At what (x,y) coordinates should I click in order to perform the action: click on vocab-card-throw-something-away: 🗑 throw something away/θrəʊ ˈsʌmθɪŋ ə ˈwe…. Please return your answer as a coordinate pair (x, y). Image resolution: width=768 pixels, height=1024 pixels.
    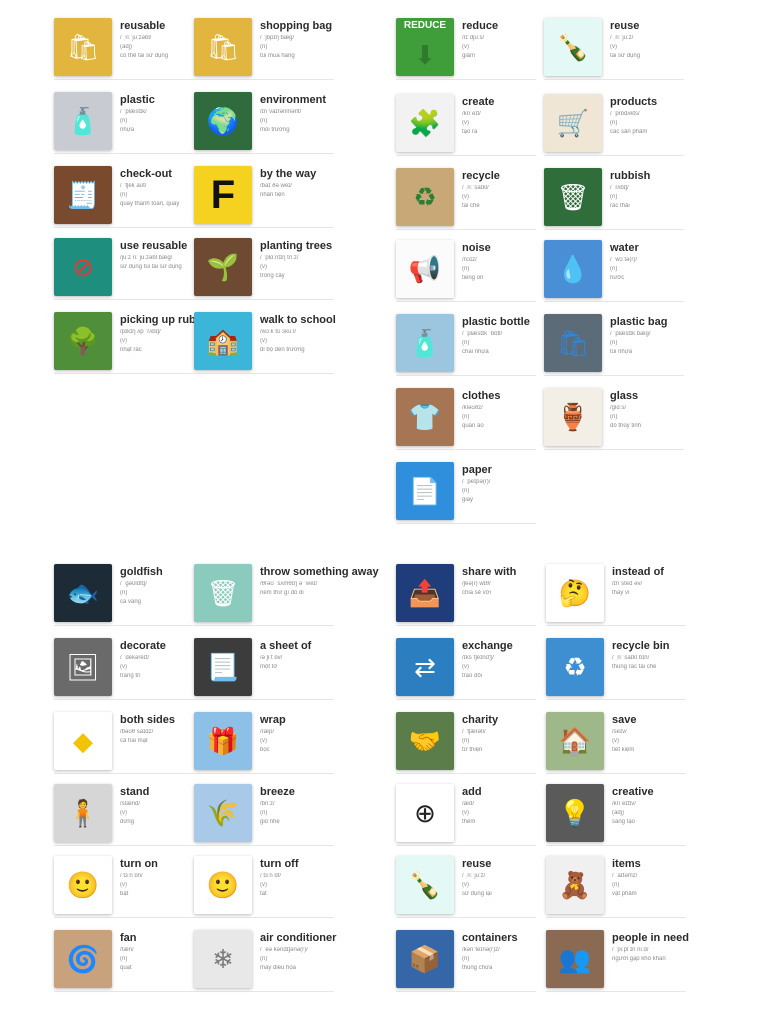
    Looking at the image, I should click on (286, 593).